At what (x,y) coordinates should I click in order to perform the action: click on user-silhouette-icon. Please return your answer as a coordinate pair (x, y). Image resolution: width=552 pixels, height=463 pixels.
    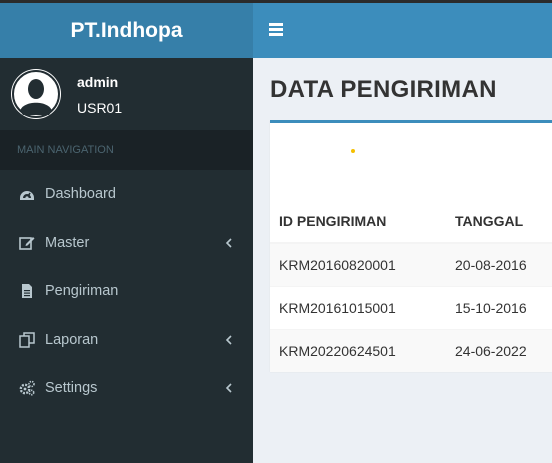
    Looking at the image, I should click on (36, 94).